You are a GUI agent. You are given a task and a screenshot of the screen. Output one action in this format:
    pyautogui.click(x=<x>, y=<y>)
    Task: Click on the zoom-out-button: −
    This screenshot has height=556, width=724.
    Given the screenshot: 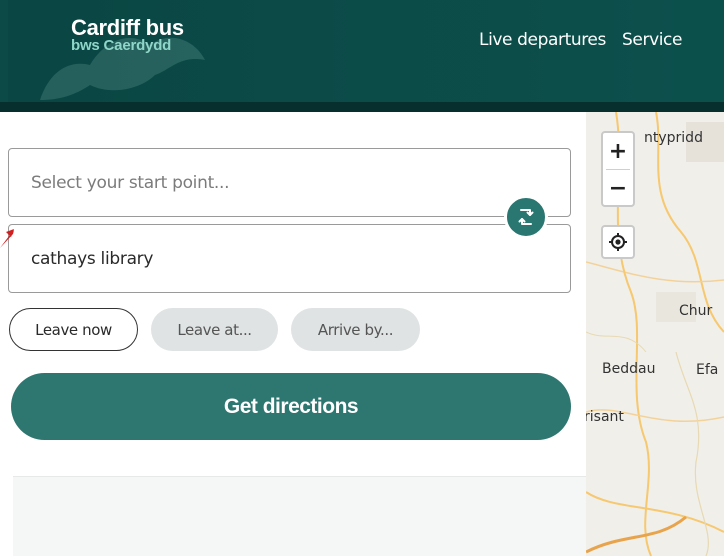 What is the action you would take?
    pyautogui.click(x=618, y=188)
    